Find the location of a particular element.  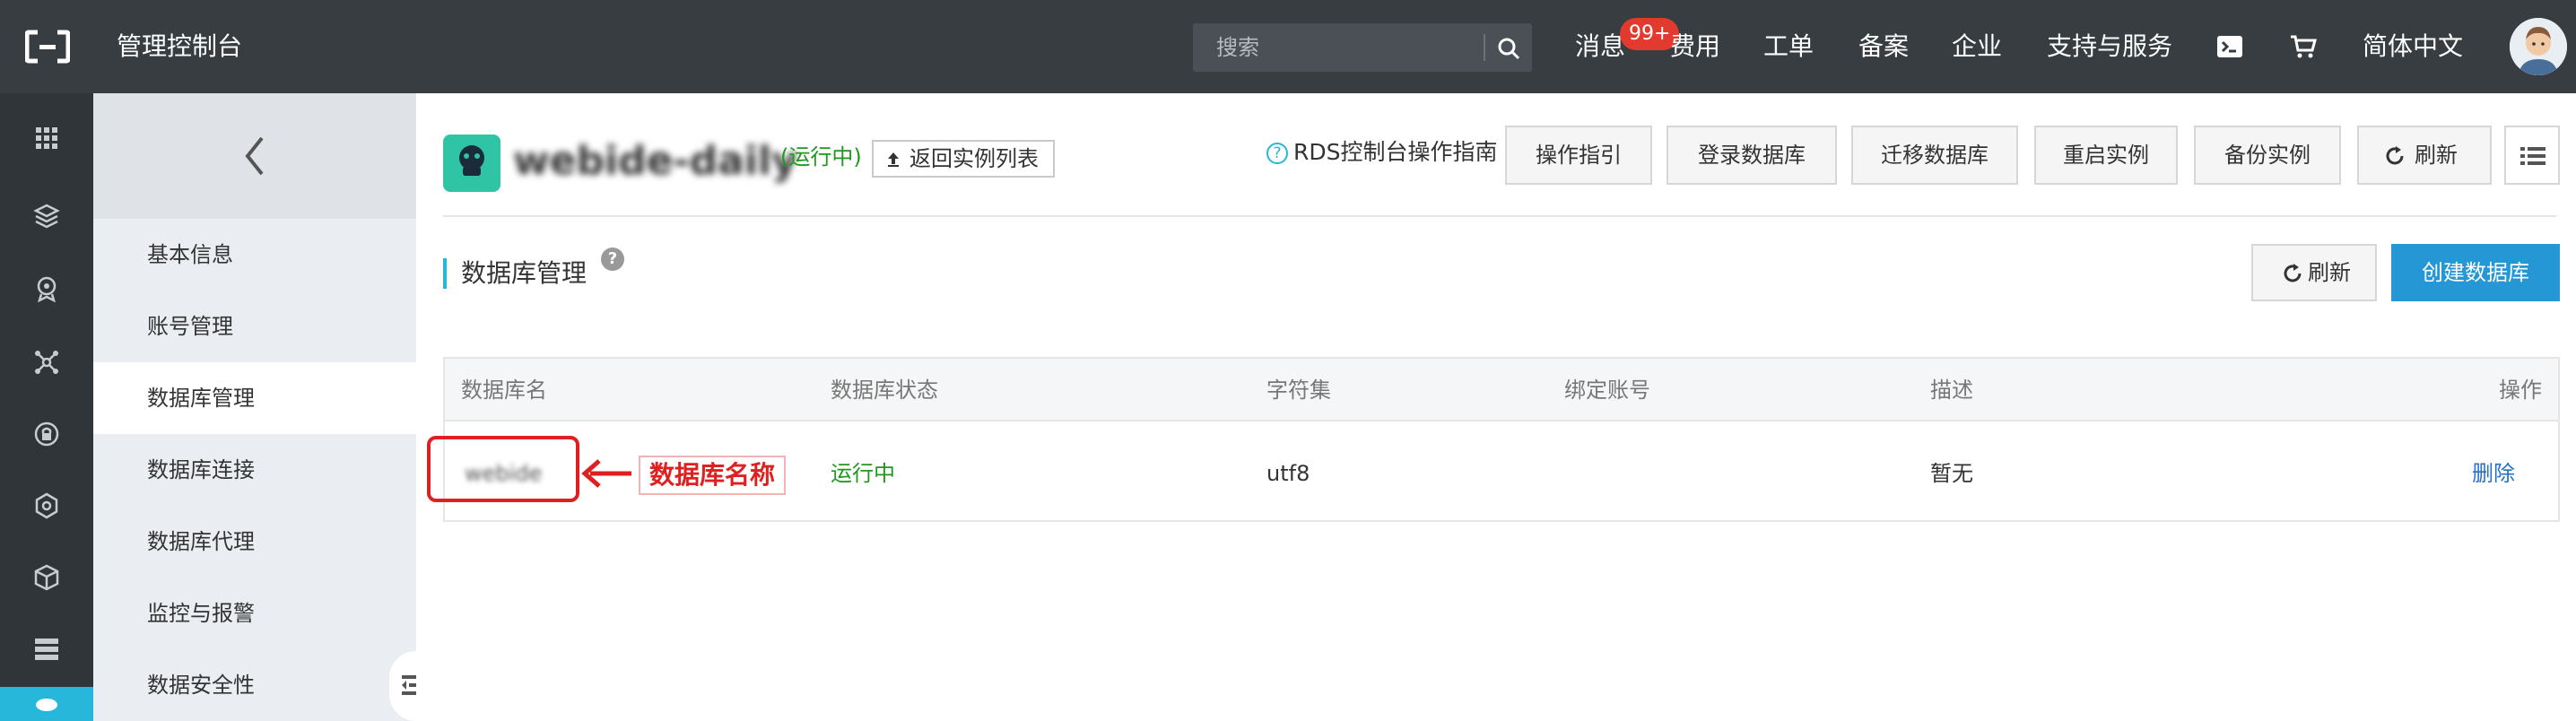

top-bar: 管理控制台 搜索 消息 99+ 费用 工单 备案 企业 支持与服务 简体中文 is located at coordinates (1288, 46).